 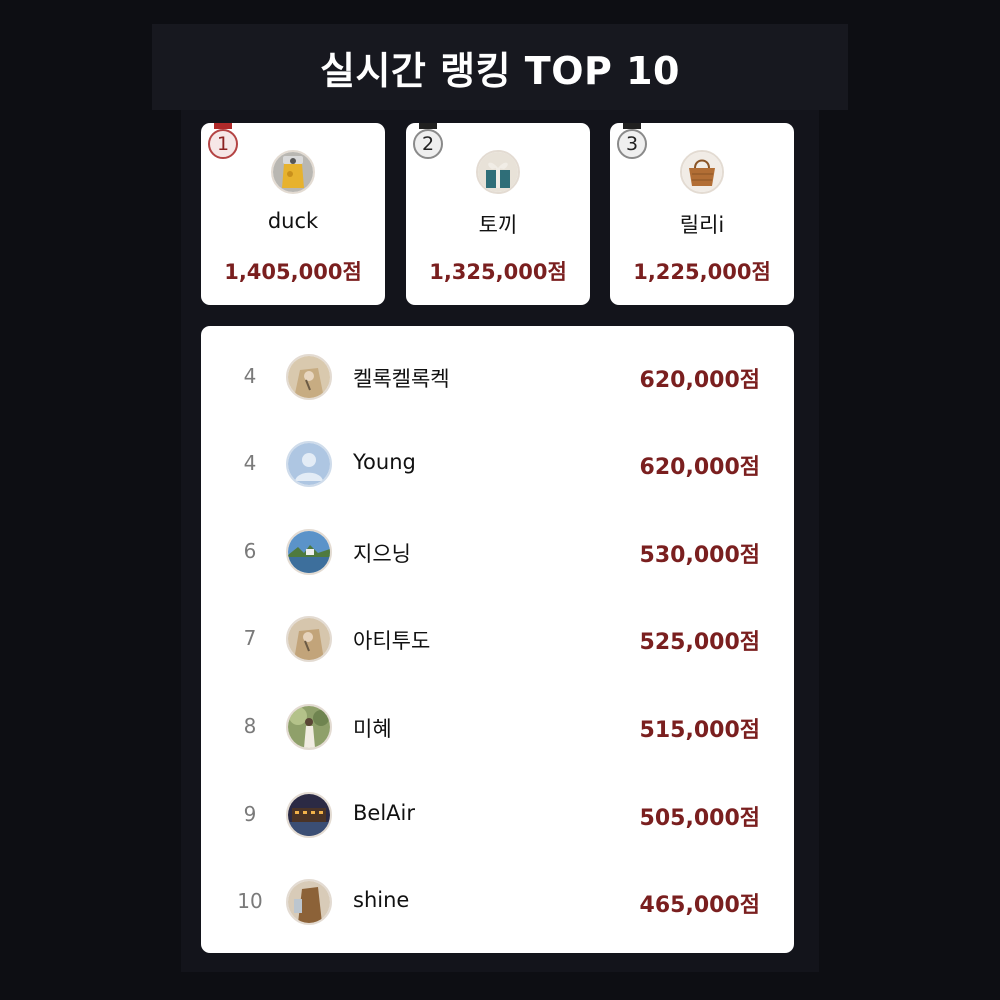 I want to click on user-name: 켈록켈록켁, so click(x=401, y=379).